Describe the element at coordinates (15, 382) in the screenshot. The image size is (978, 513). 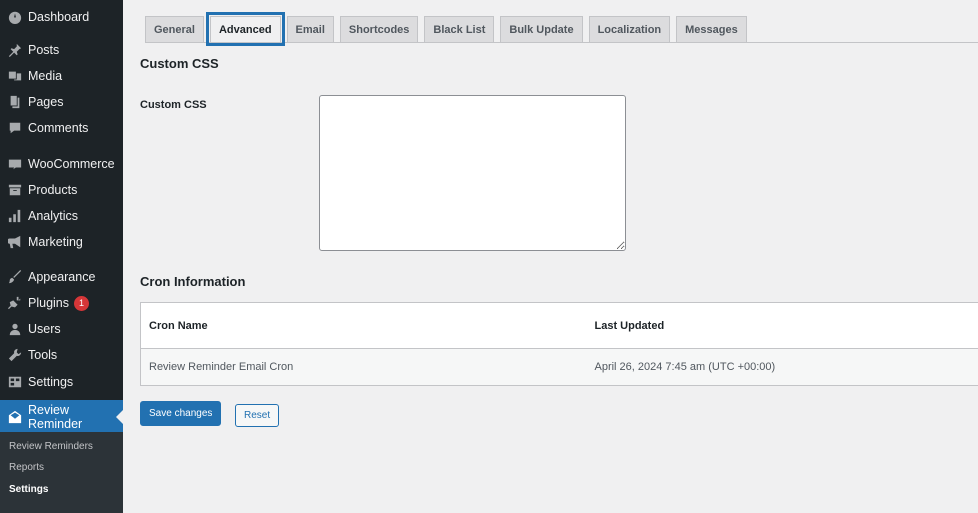
I see `settings-icon` at that location.